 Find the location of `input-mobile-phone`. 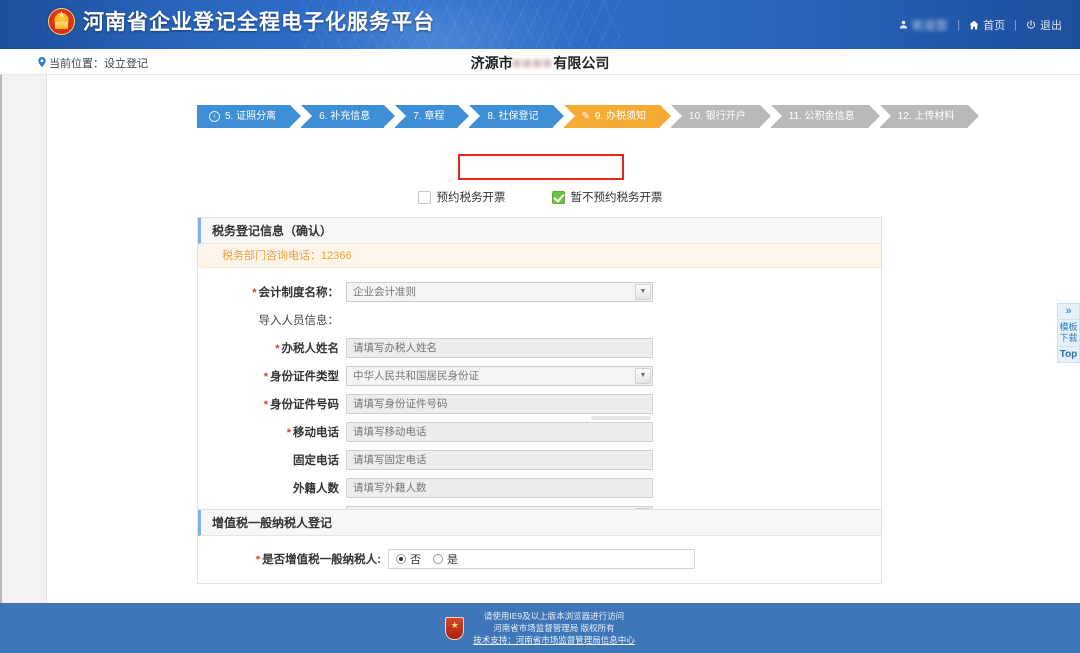

input-mobile-phone is located at coordinates (499, 432).